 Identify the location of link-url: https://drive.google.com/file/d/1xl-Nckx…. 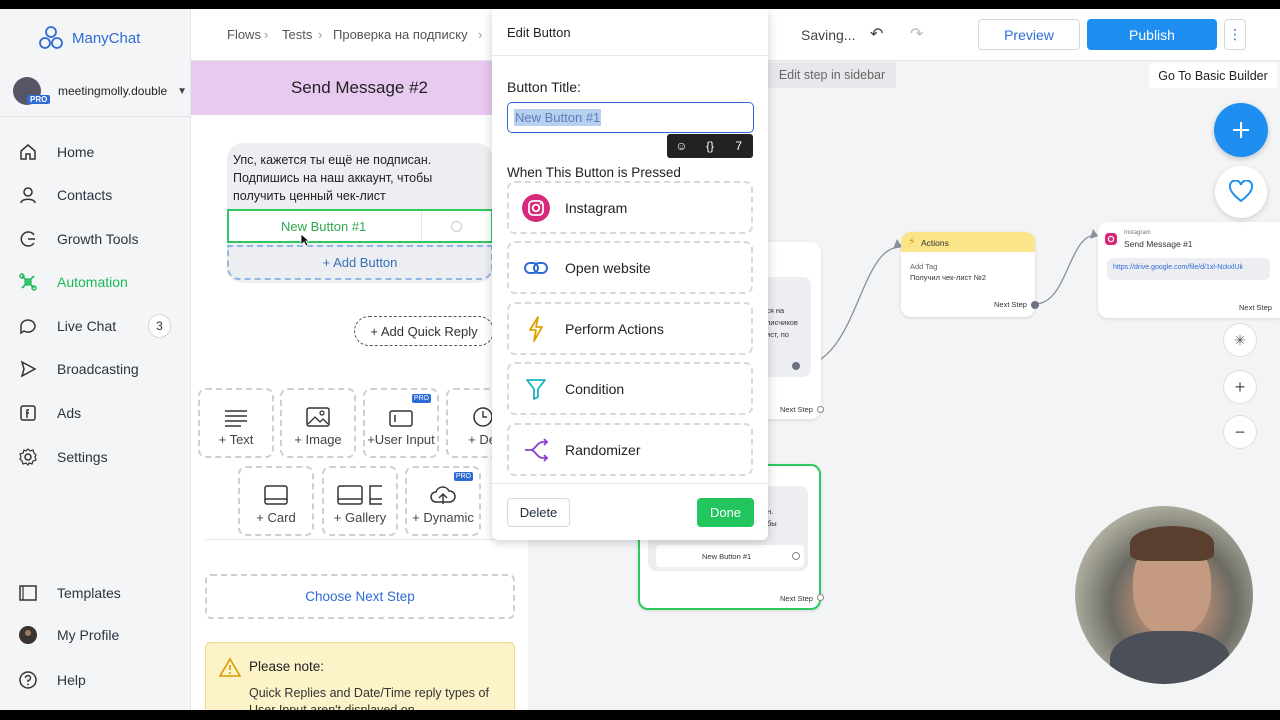
(1178, 267).